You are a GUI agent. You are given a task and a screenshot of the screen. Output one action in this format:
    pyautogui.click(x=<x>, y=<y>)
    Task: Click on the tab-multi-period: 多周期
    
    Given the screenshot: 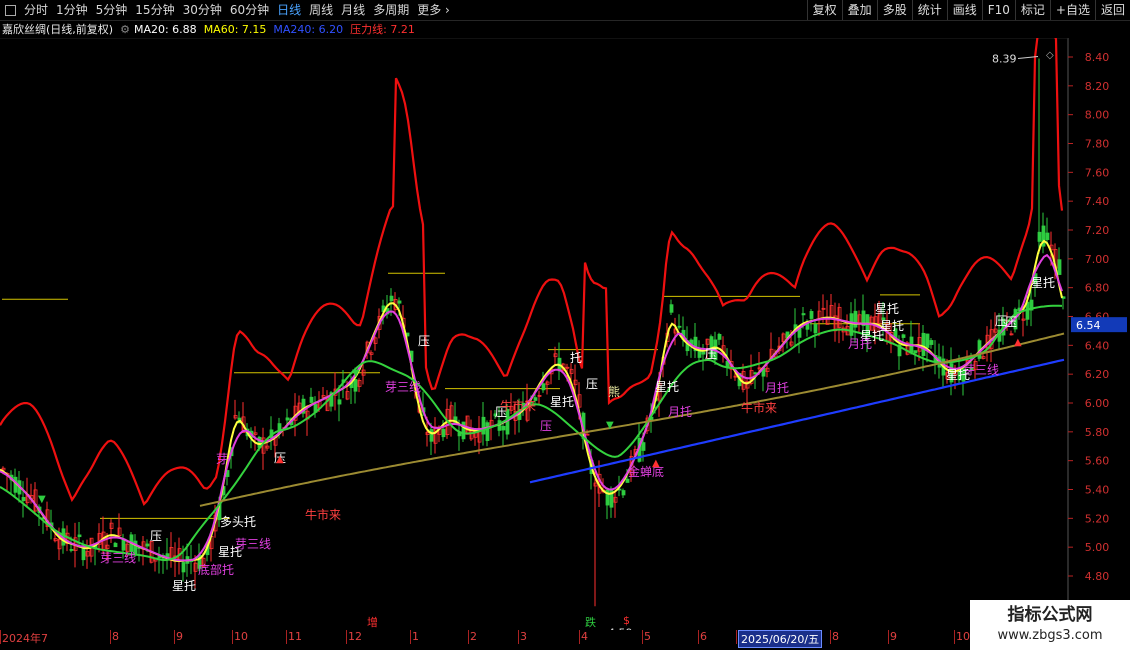 What is the action you would take?
    pyautogui.click(x=391, y=10)
    